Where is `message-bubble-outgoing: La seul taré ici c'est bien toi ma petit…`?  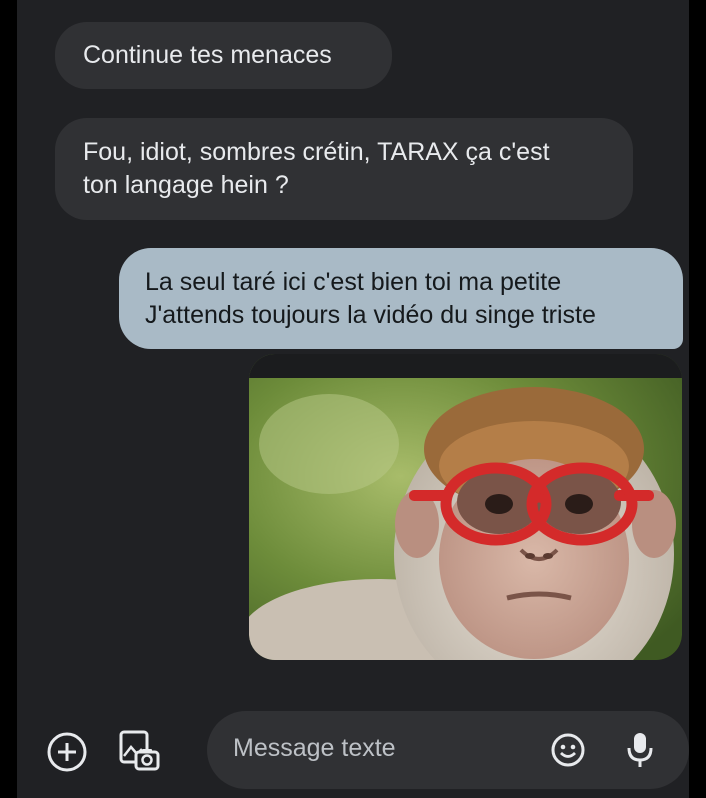 message-bubble-outgoing: La seul taré ici c'est bien toi ma petit… is located at coordinates (401, 298).